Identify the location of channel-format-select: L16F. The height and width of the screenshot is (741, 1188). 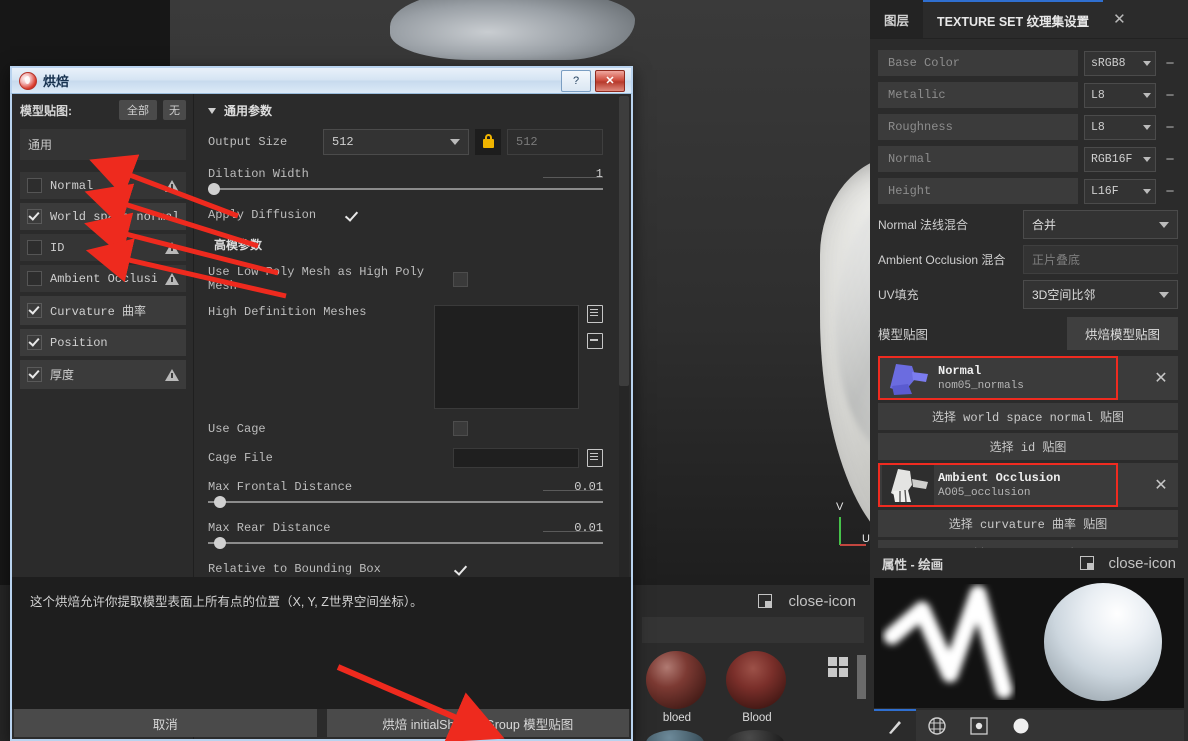
(1120, 191).